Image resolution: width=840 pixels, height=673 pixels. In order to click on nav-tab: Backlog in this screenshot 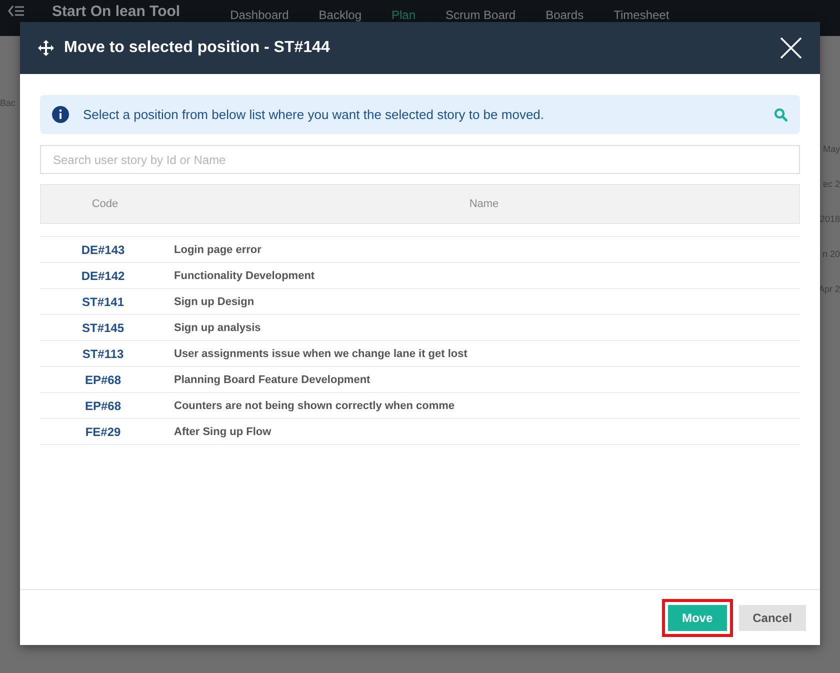, I will do `click(340, 16)`.